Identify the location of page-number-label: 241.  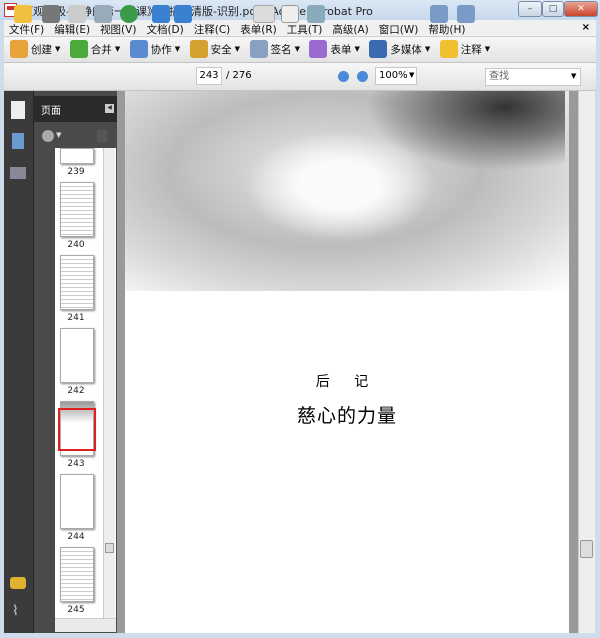
(76, 318).